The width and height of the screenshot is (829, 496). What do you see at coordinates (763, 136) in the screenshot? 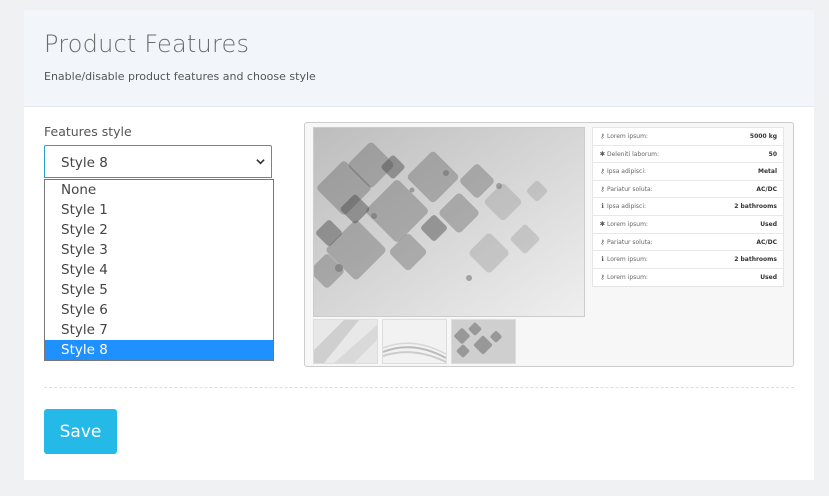
I see `spec-value: 5000 kg` at bounding box center [763, 136].